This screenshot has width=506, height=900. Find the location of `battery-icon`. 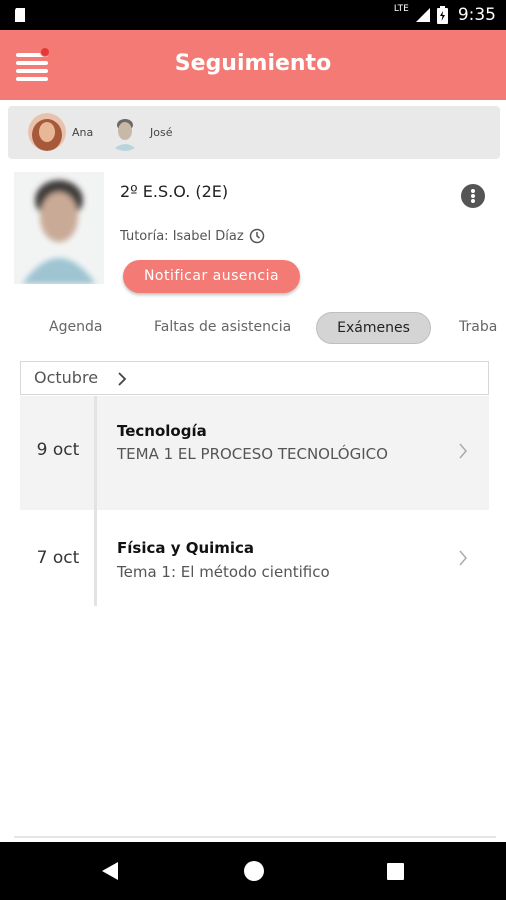

battery-icon is located at coordinates (442, 15).